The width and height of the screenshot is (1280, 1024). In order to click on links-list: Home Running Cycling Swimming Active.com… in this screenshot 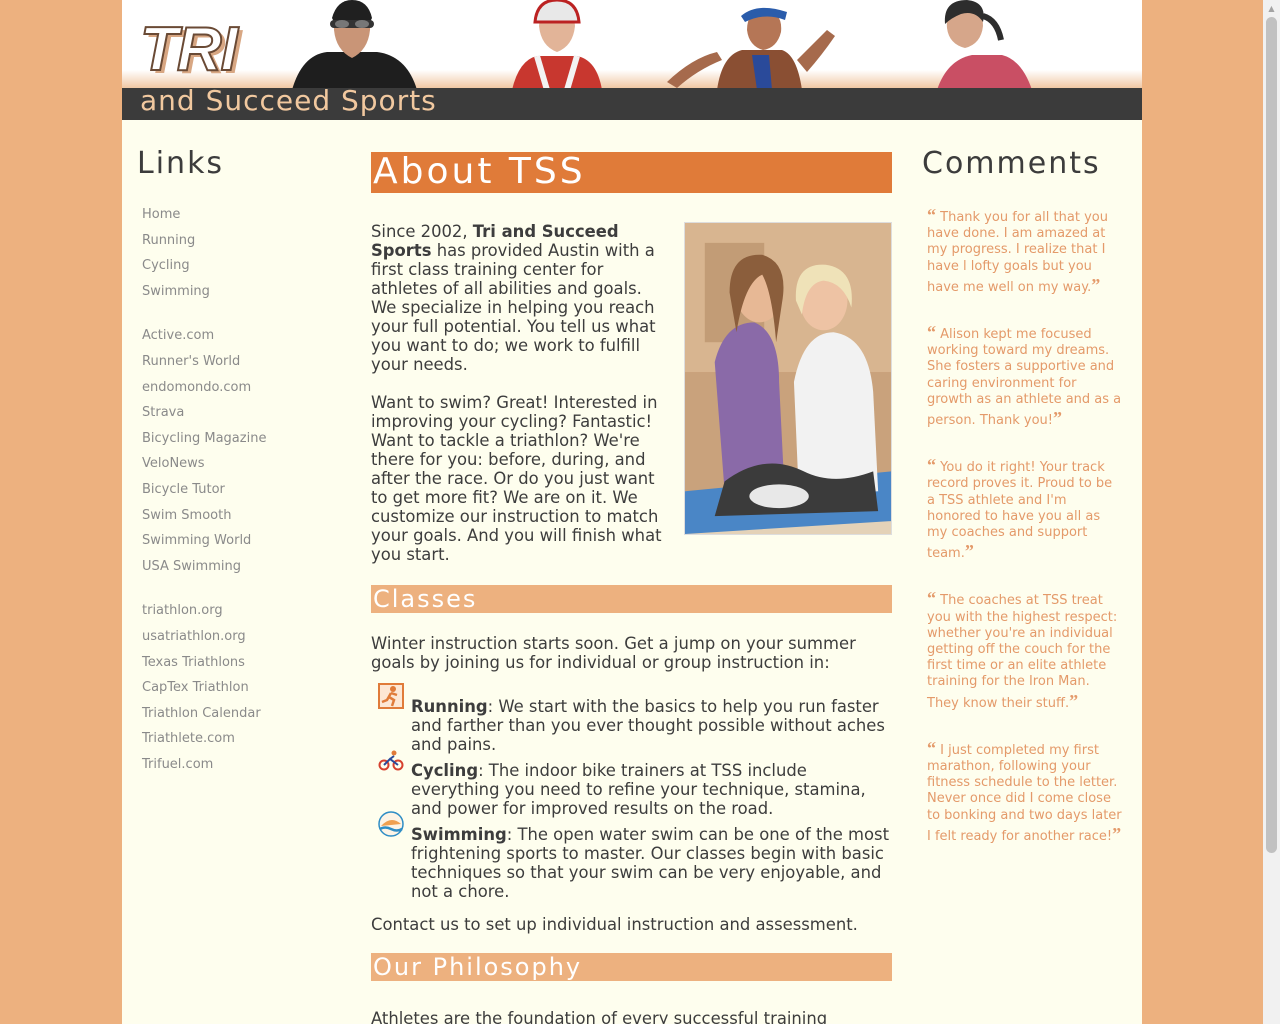, I will do `click(242, 493)`.